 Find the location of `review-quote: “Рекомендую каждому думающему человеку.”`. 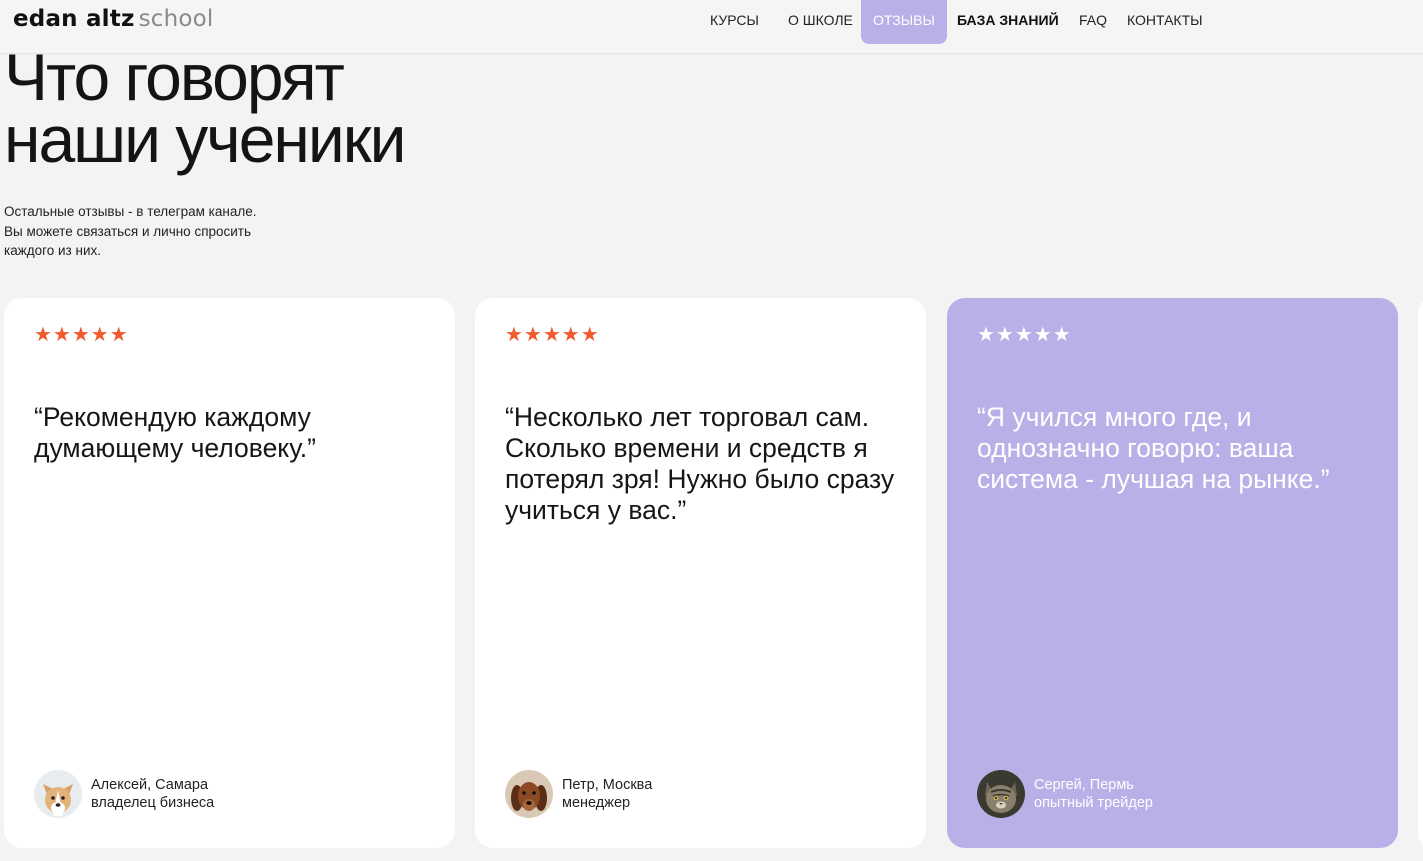

review-quote: “Рекомендую каждому думающему человеку.” is located at coordinates (175, 432).